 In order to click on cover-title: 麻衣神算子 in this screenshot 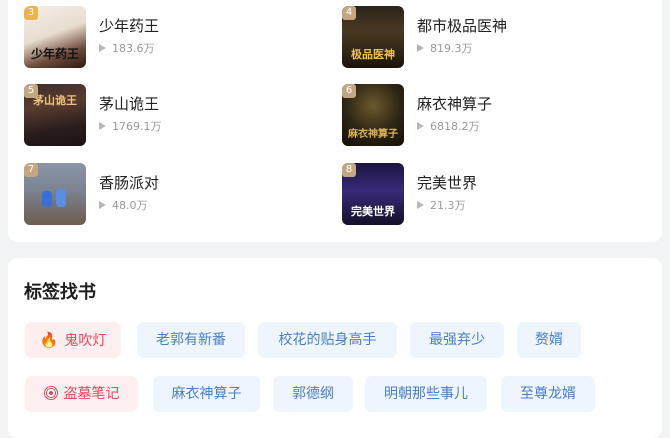, I will do `click(373, 134)`.